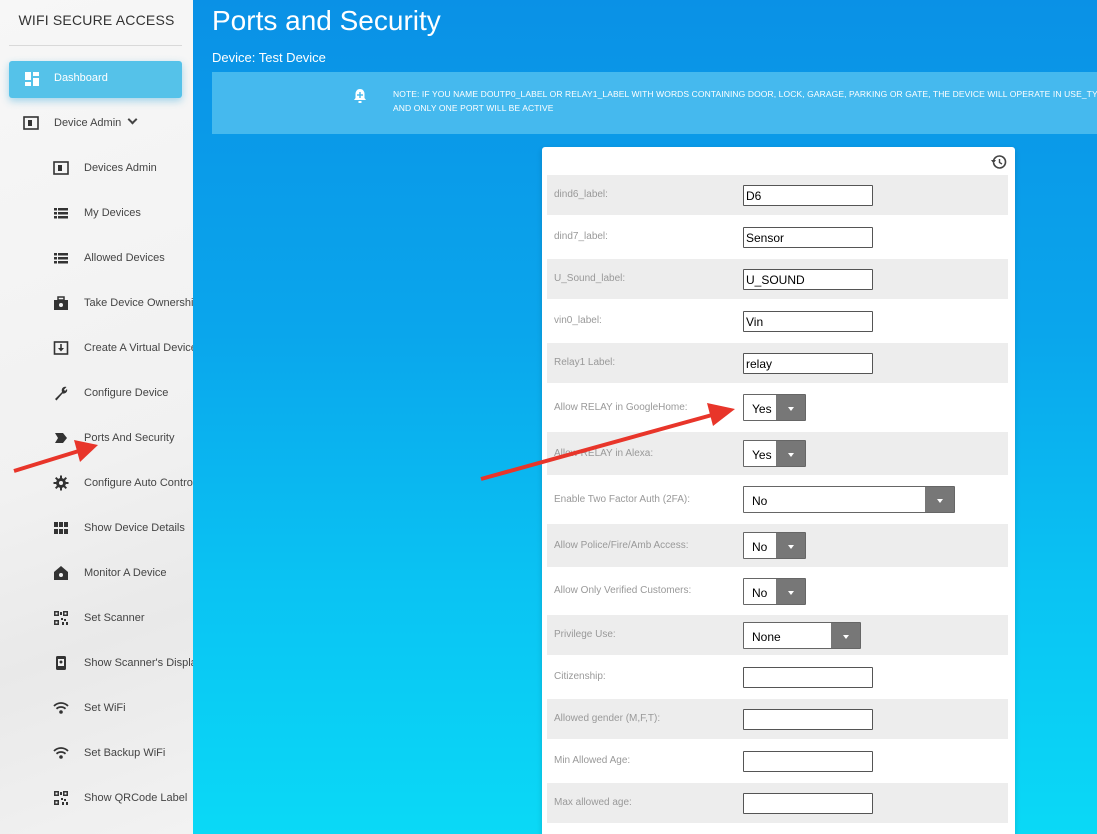 The height and width of the screenshot is (834, 1097). I want to click on allow-police-fire-amb-access-select: No, so click(774, 545).